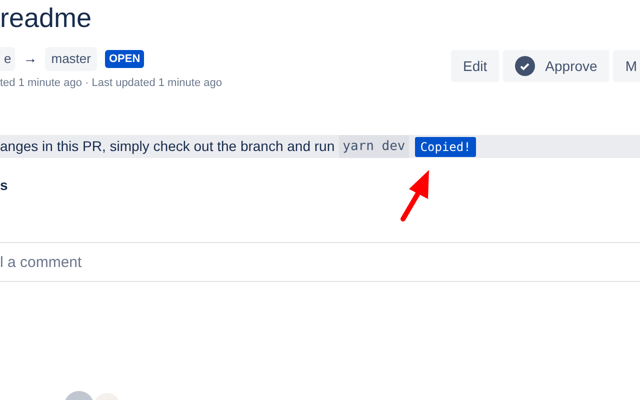 The image size is (640, 400). Describe the element at coordinates (320, 262) in the screenshot. I see `comment-field: l a comment` at that location.